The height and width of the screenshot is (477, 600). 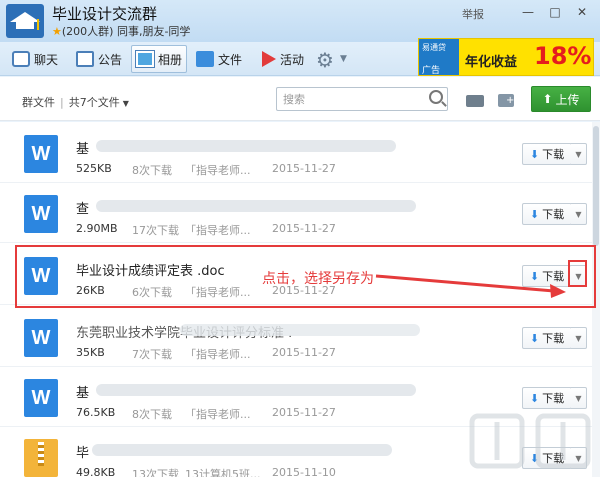 What do you see at coordinates (558, 291) in the screenshot?
I see `annotation-arrow-head` at bounding box center [558, 291].